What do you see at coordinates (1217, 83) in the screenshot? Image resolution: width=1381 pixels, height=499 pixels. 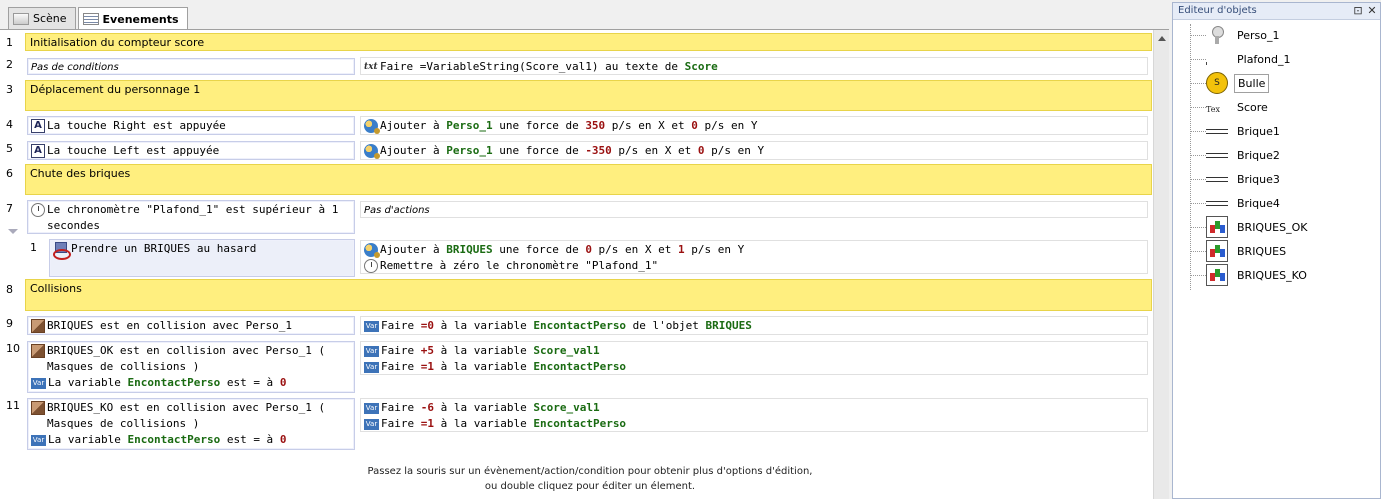 I see `bubble-sprite-icon: S` at bounding box center [1217, 83].